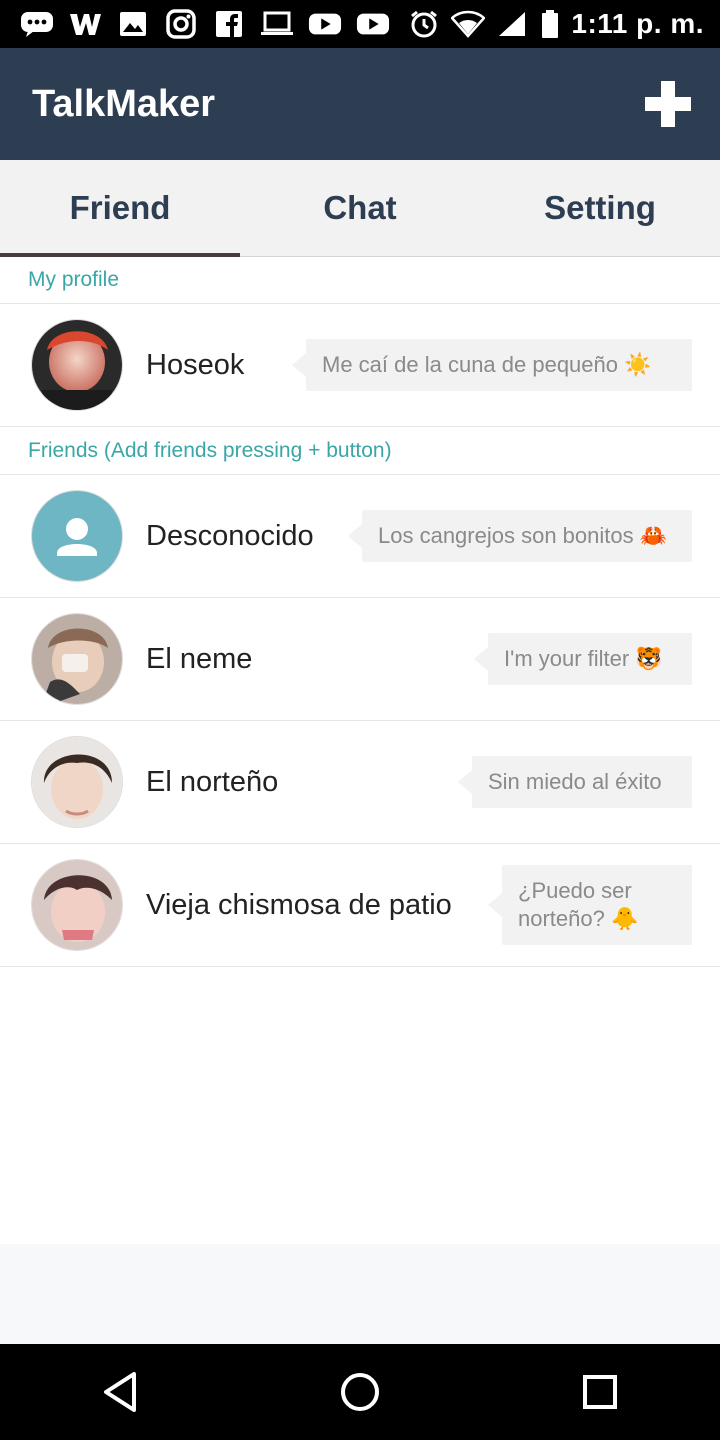 This screenshot has width=720, height=1440. Describe the element at coordinates (181, 24) in the screenshot. I see `instagram-icon` at that location.